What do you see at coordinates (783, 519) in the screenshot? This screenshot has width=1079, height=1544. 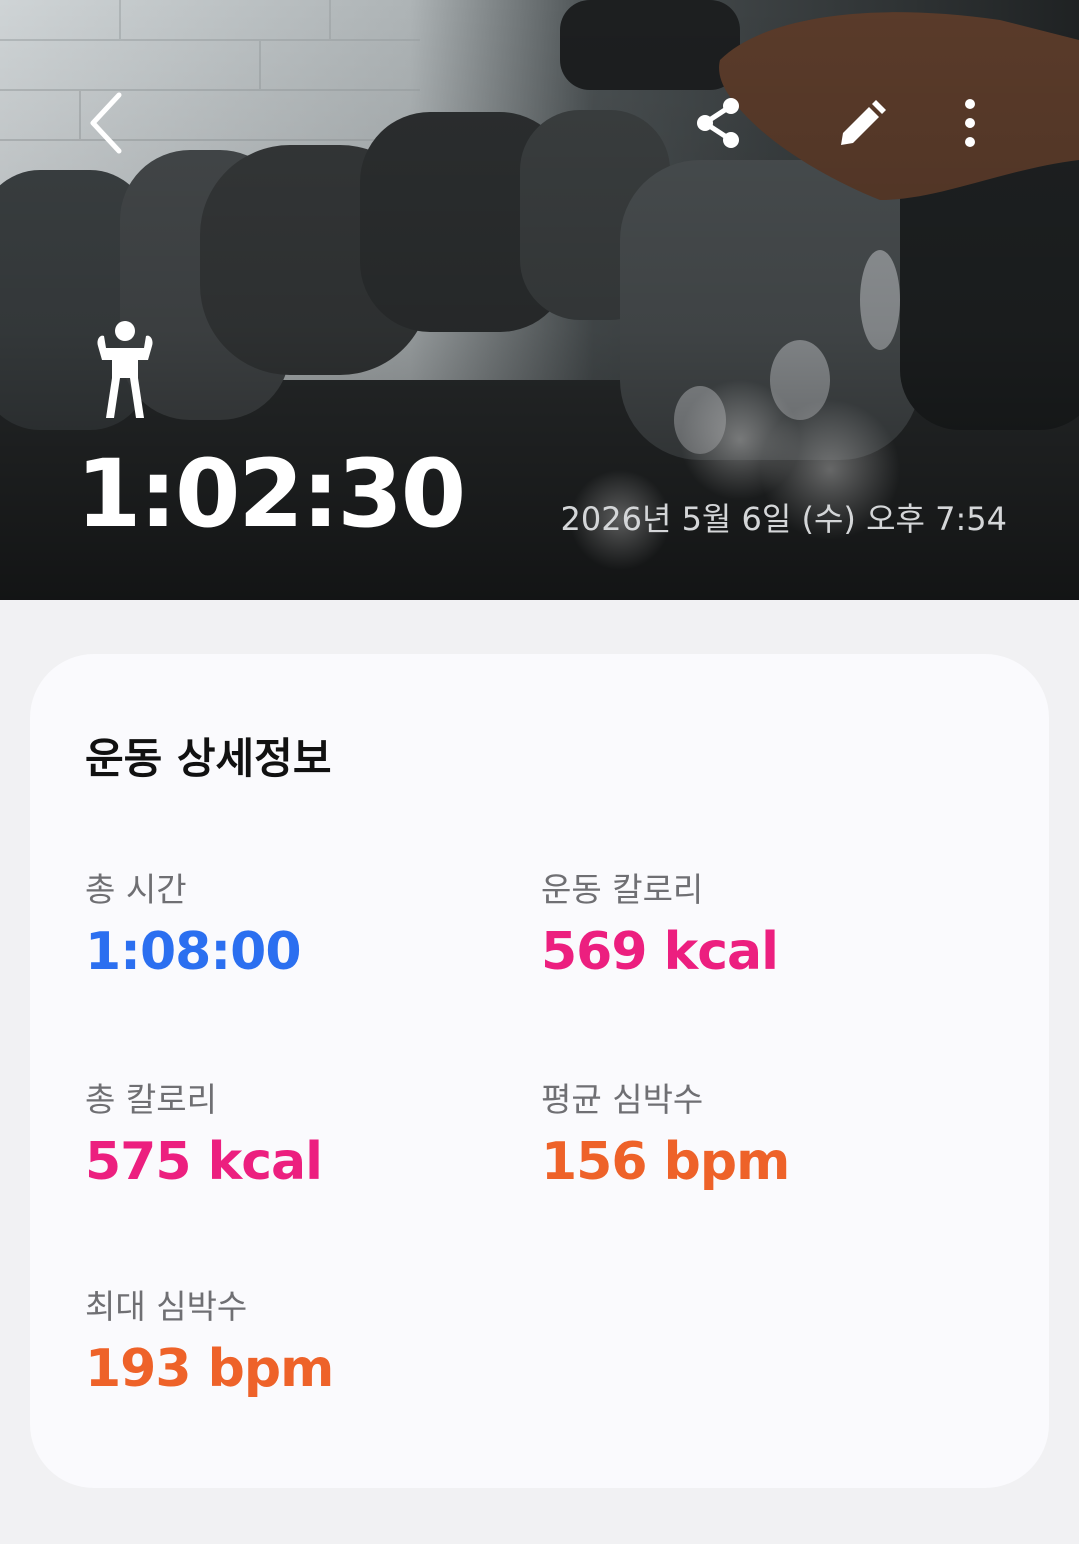 I see `workout-datetime: 2026년 5월 6일 (수) 오후 7:54` at bounding box center [783, 519].